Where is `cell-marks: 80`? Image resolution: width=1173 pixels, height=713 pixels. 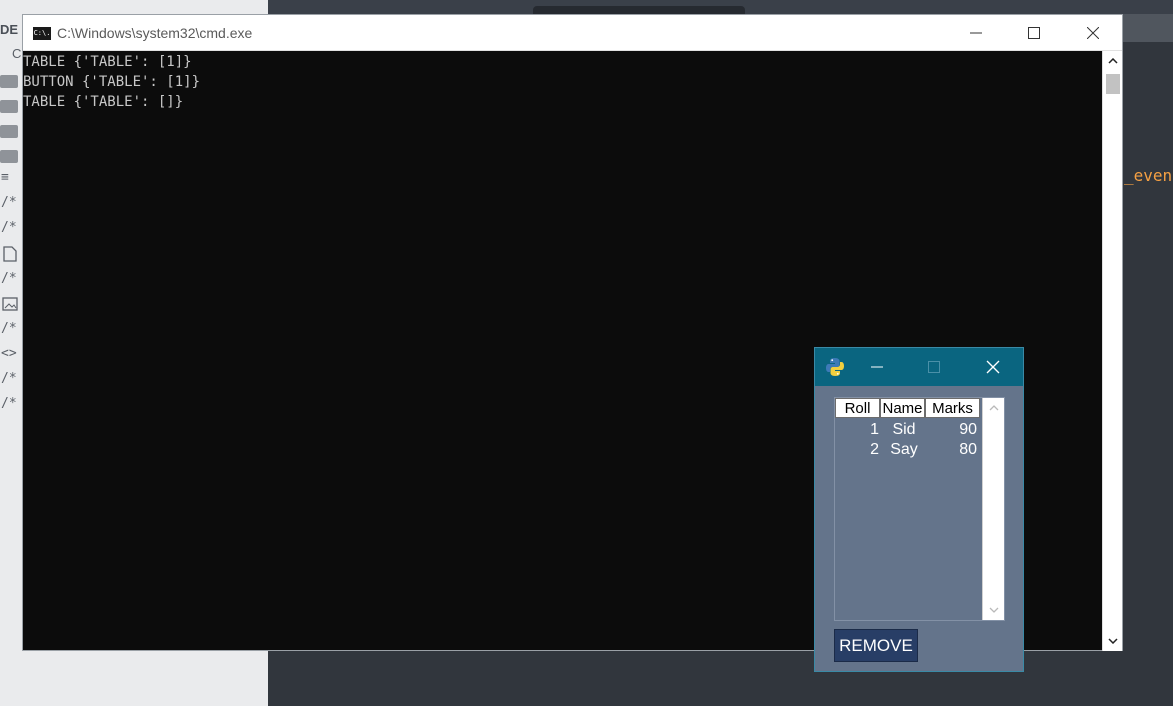 cell-marks: 80 is located at coordinates (968, 449).